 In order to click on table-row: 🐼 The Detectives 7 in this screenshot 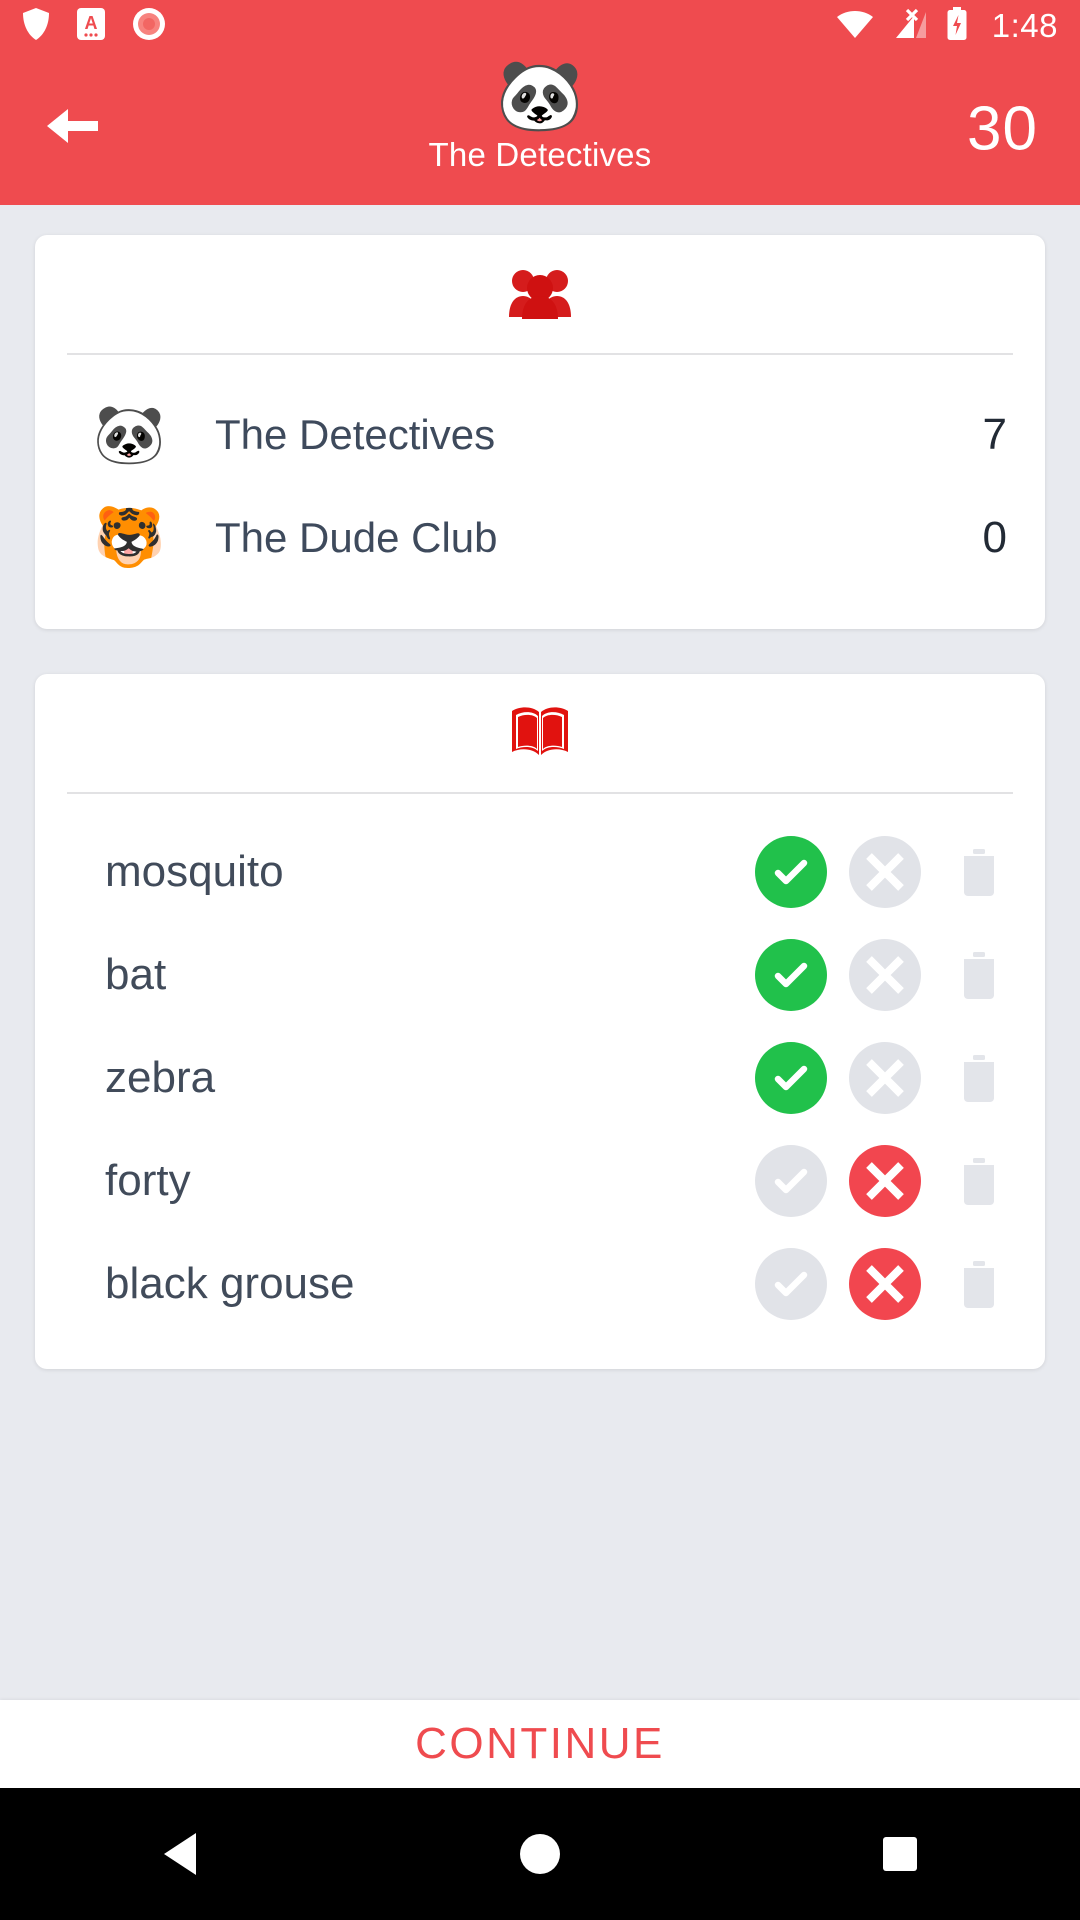, I will do `click(540, 434)`.